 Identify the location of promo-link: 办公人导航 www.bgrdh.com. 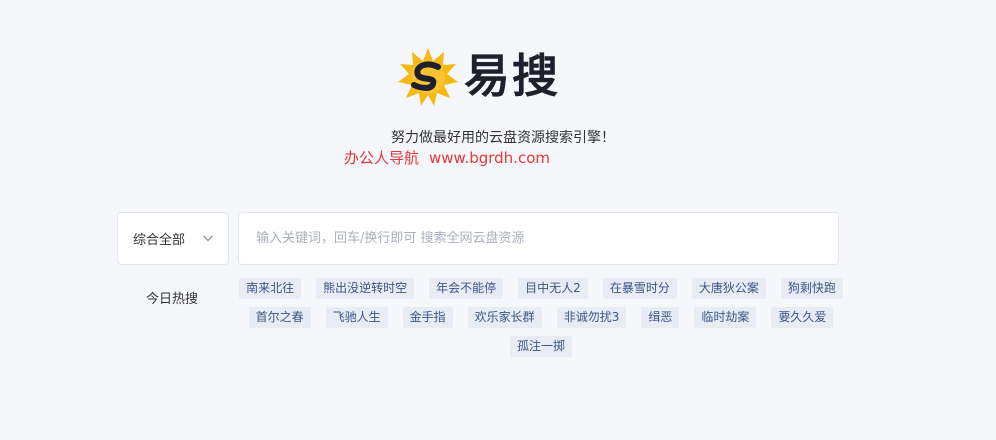
(447, 157).